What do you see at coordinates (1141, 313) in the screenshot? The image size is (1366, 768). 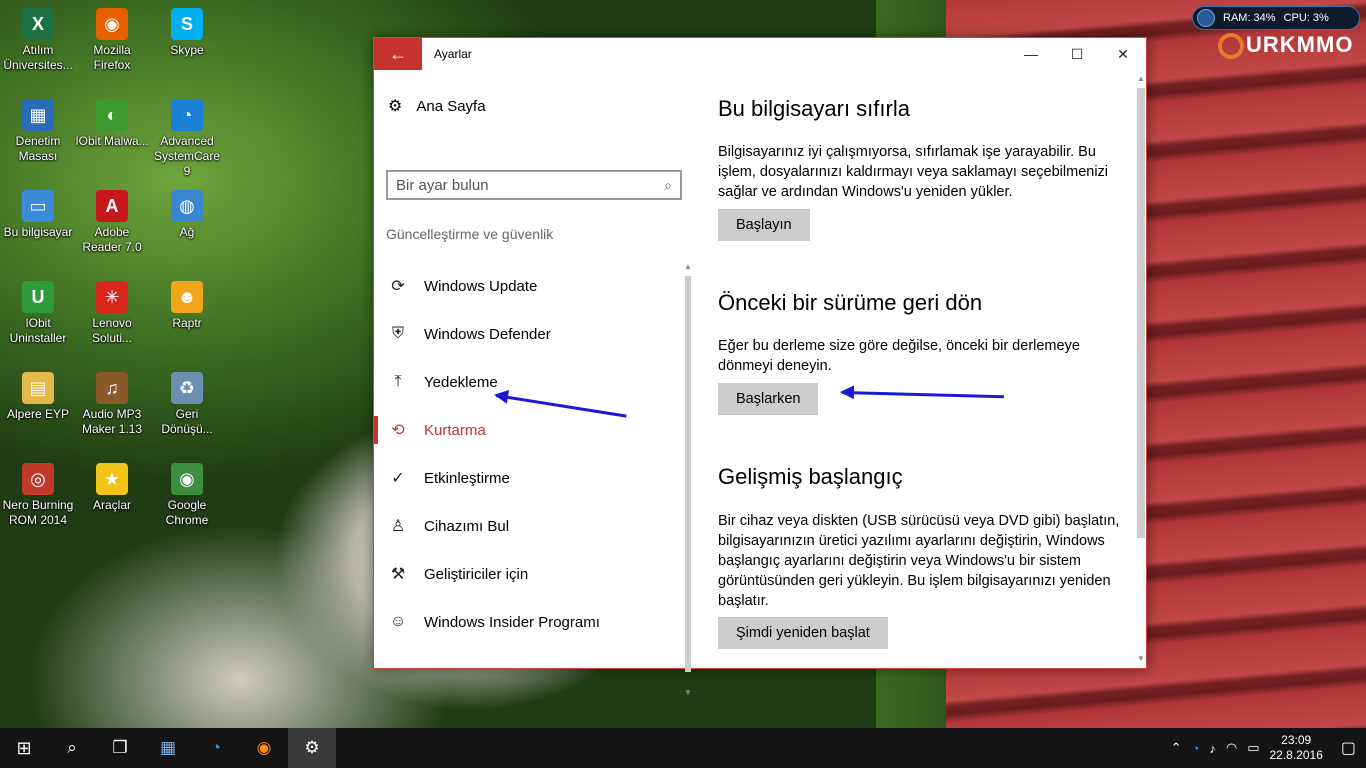 I see `right-scrollbar-thumb` at bounding box center [1141, 313].